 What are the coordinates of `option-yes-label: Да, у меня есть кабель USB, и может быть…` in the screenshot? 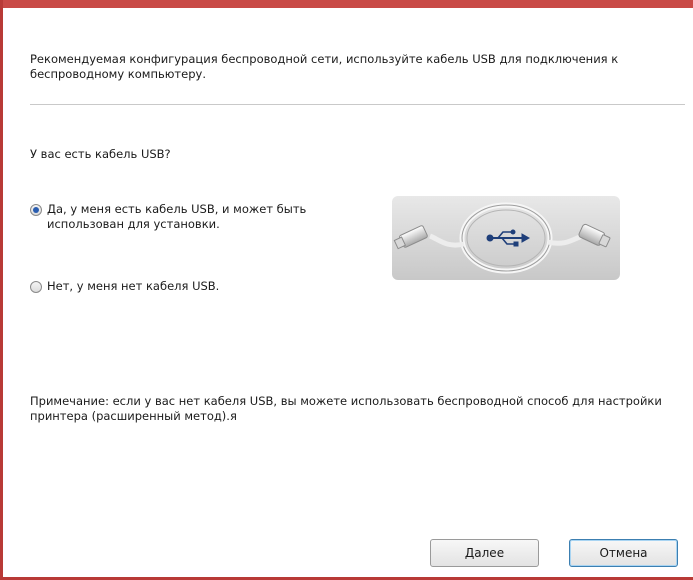 It's located at (177, 216).